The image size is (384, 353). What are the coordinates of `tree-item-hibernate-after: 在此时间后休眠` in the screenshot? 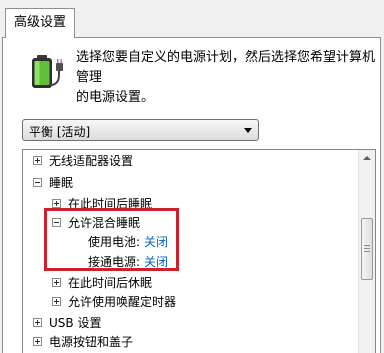 It's located at (102, 283).